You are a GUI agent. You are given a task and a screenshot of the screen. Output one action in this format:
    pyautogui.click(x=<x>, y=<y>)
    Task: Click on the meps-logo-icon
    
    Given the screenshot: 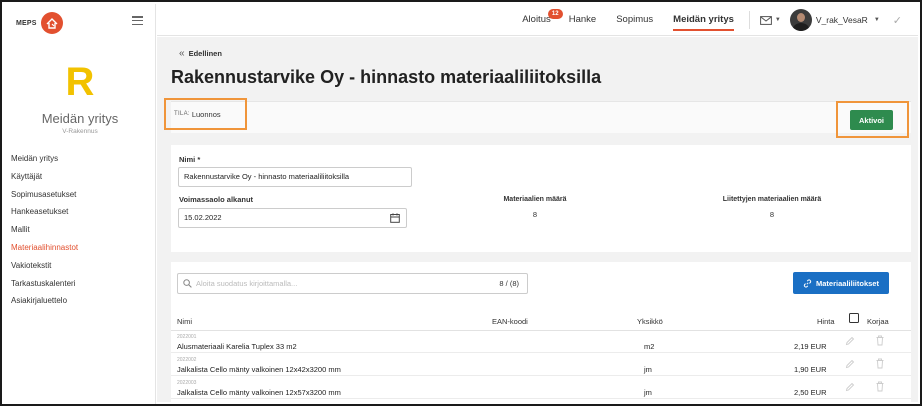 What is the action you would take?
    pyautogui.click(x=51, y=23)
    